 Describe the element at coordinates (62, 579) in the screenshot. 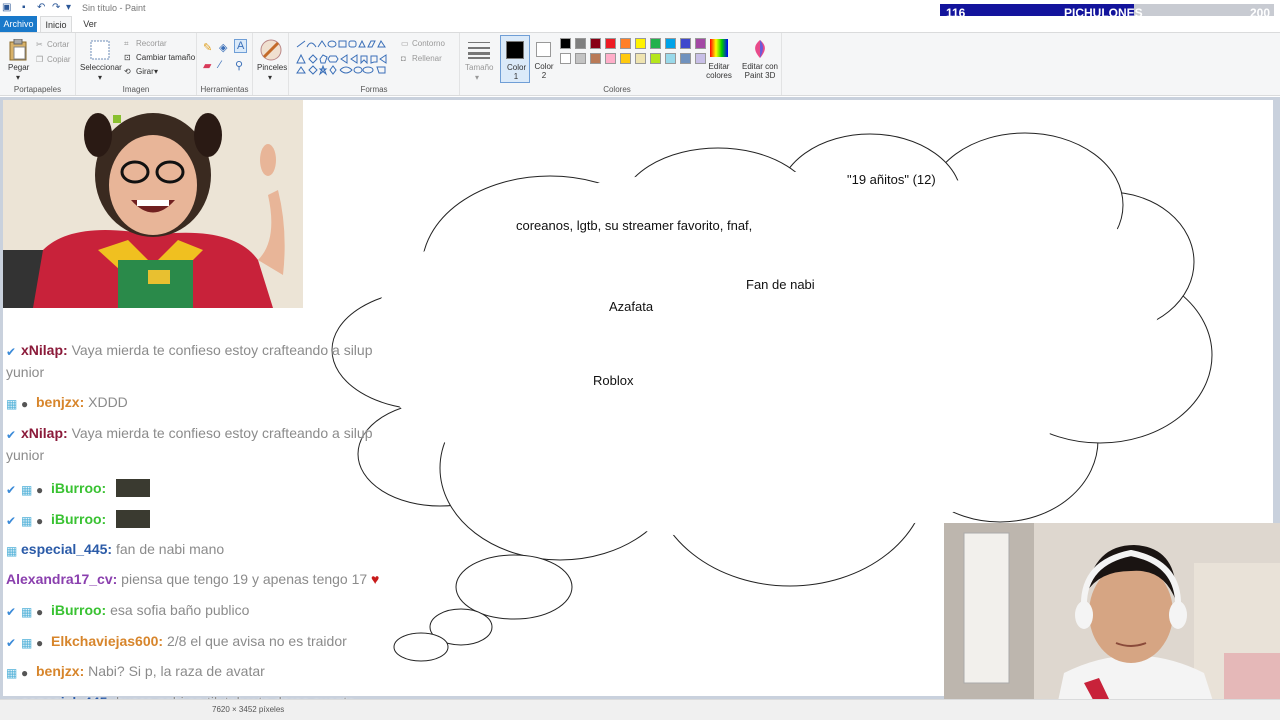

I see `chat-username: Alexandra17_cv:` at that location.